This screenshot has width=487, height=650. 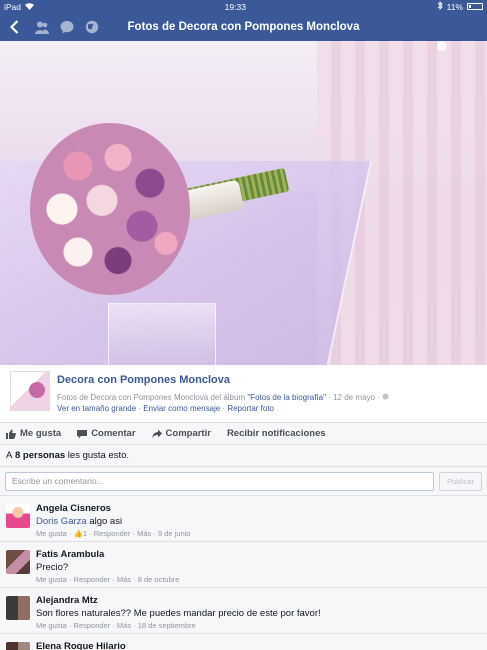 I want to click on battery-icon, so click(x=475, y=6).